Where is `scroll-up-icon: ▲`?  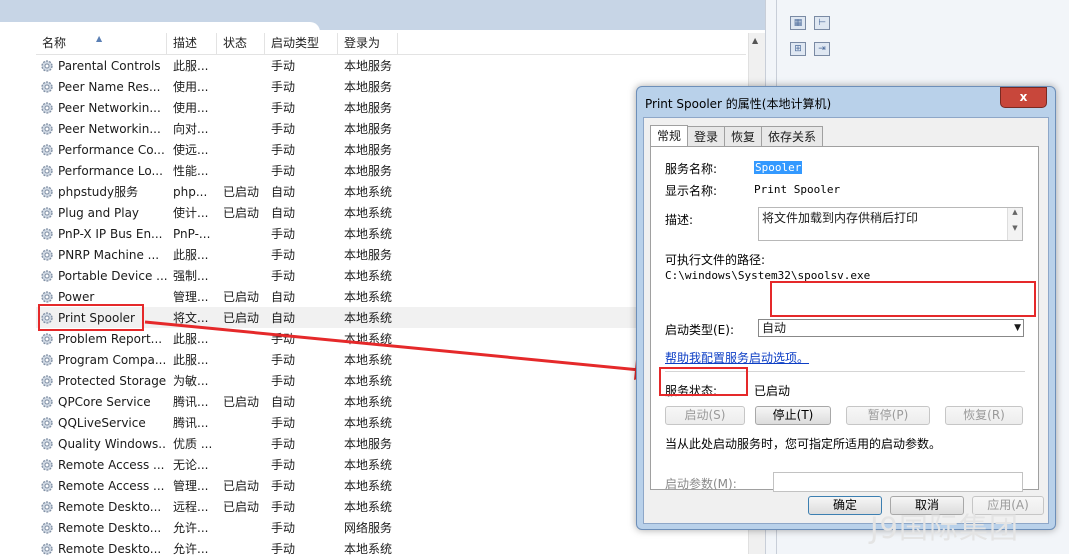 scroll-up-icon: ▲ is located at coordinates (755, 40).